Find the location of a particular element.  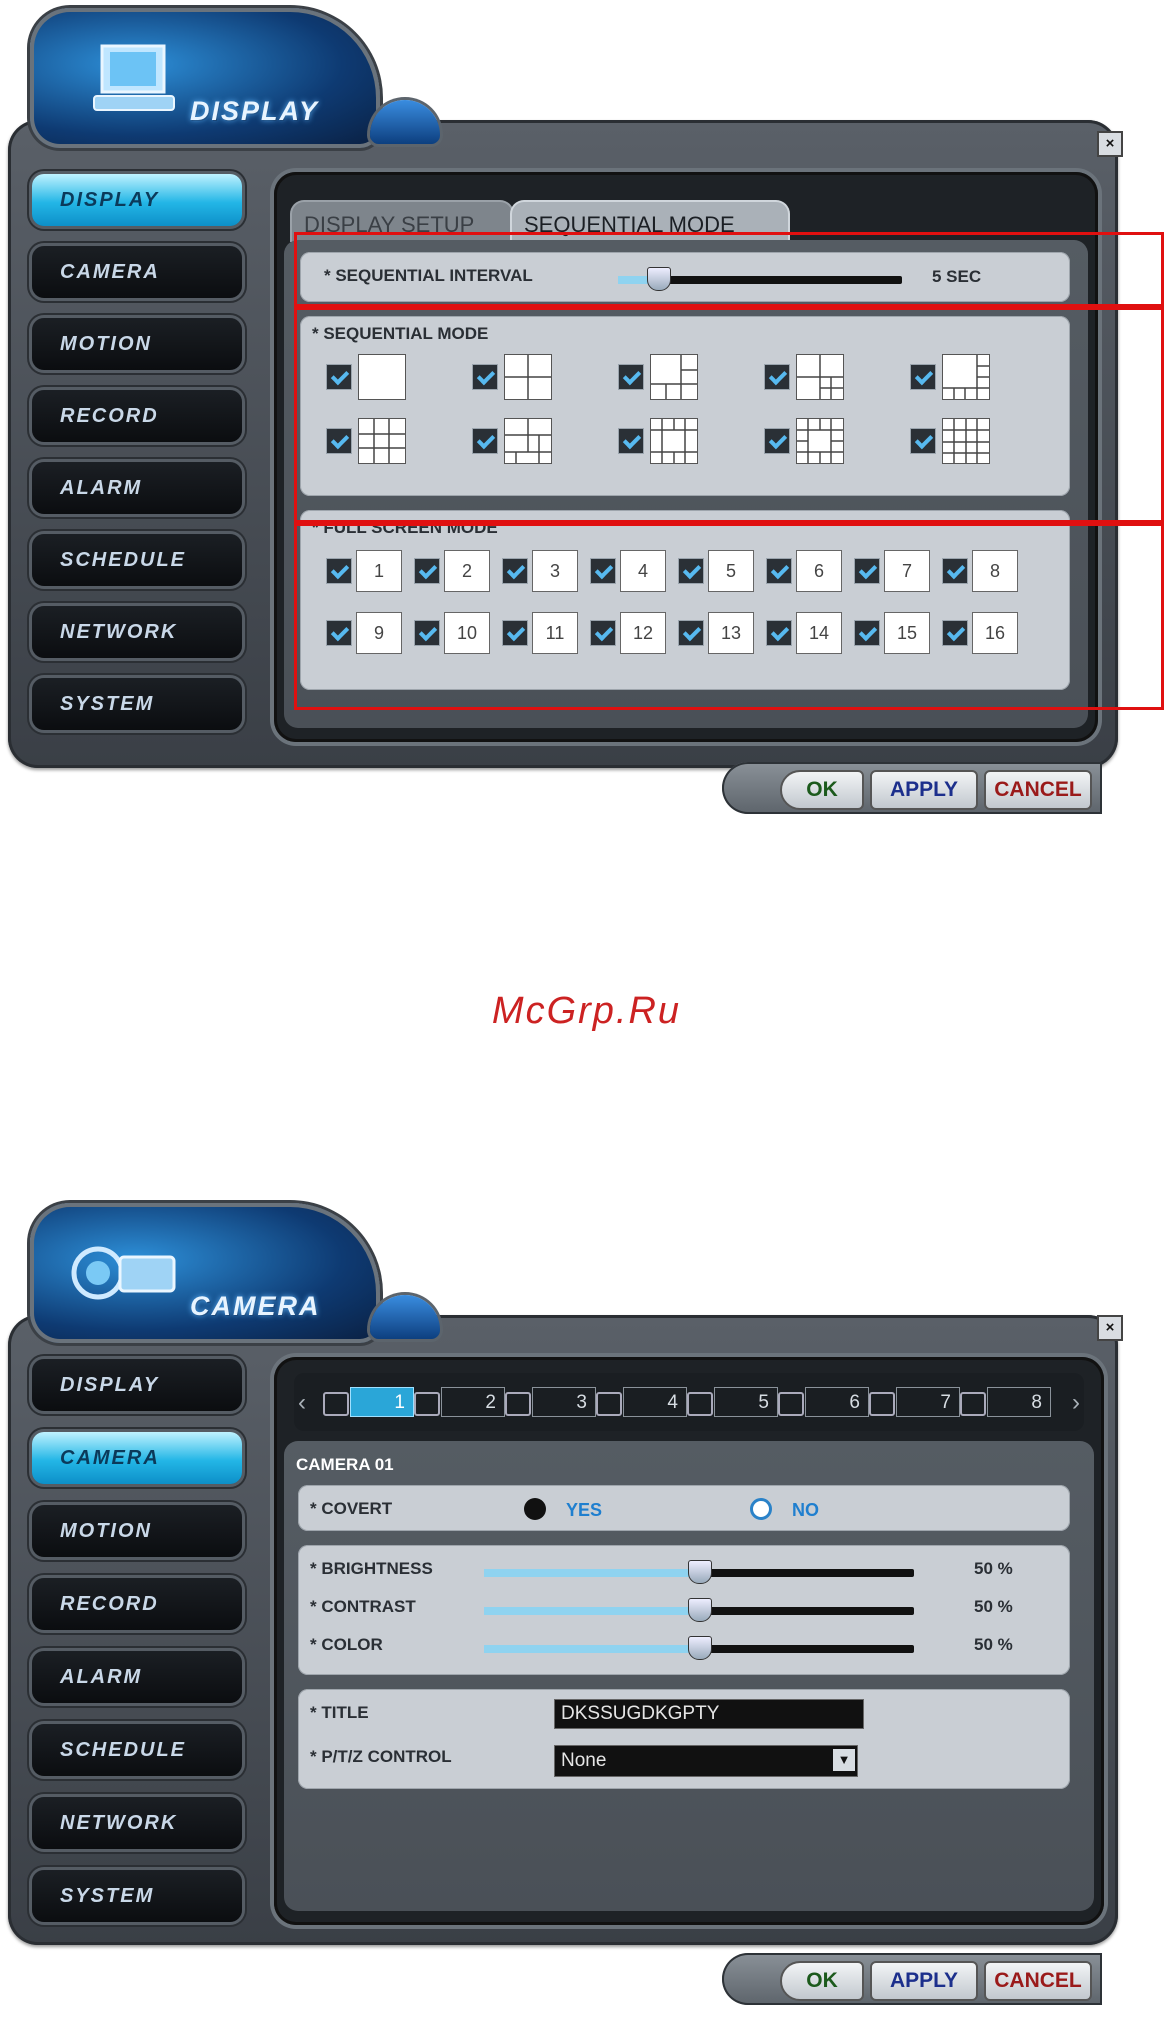

covert-label: * COVERT is located at coordinates (351, 1508).